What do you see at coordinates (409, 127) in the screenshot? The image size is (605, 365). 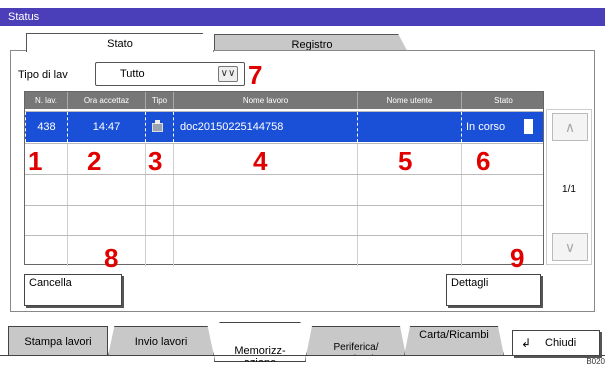 I see `cell-user` at bounding box center [409, 127].